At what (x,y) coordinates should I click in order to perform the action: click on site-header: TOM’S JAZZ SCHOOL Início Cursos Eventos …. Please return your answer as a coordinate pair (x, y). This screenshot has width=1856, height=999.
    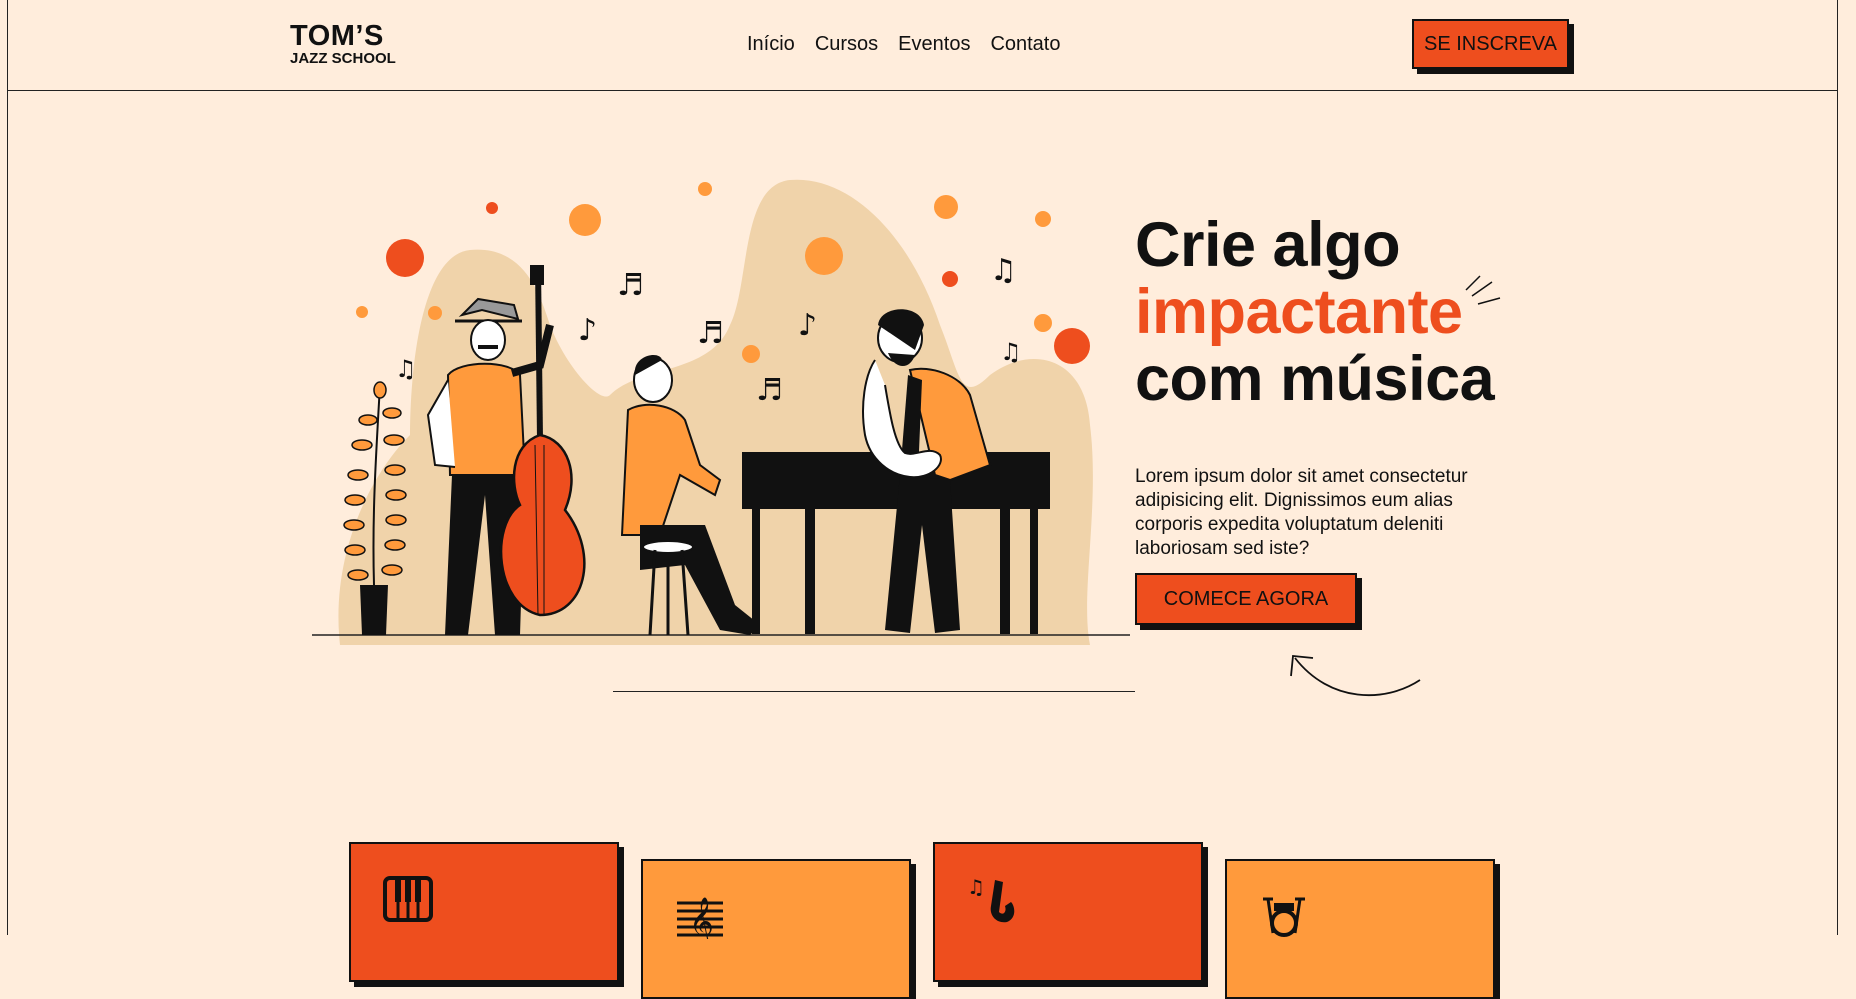
    Looking at the image, I should click on (922, 45).